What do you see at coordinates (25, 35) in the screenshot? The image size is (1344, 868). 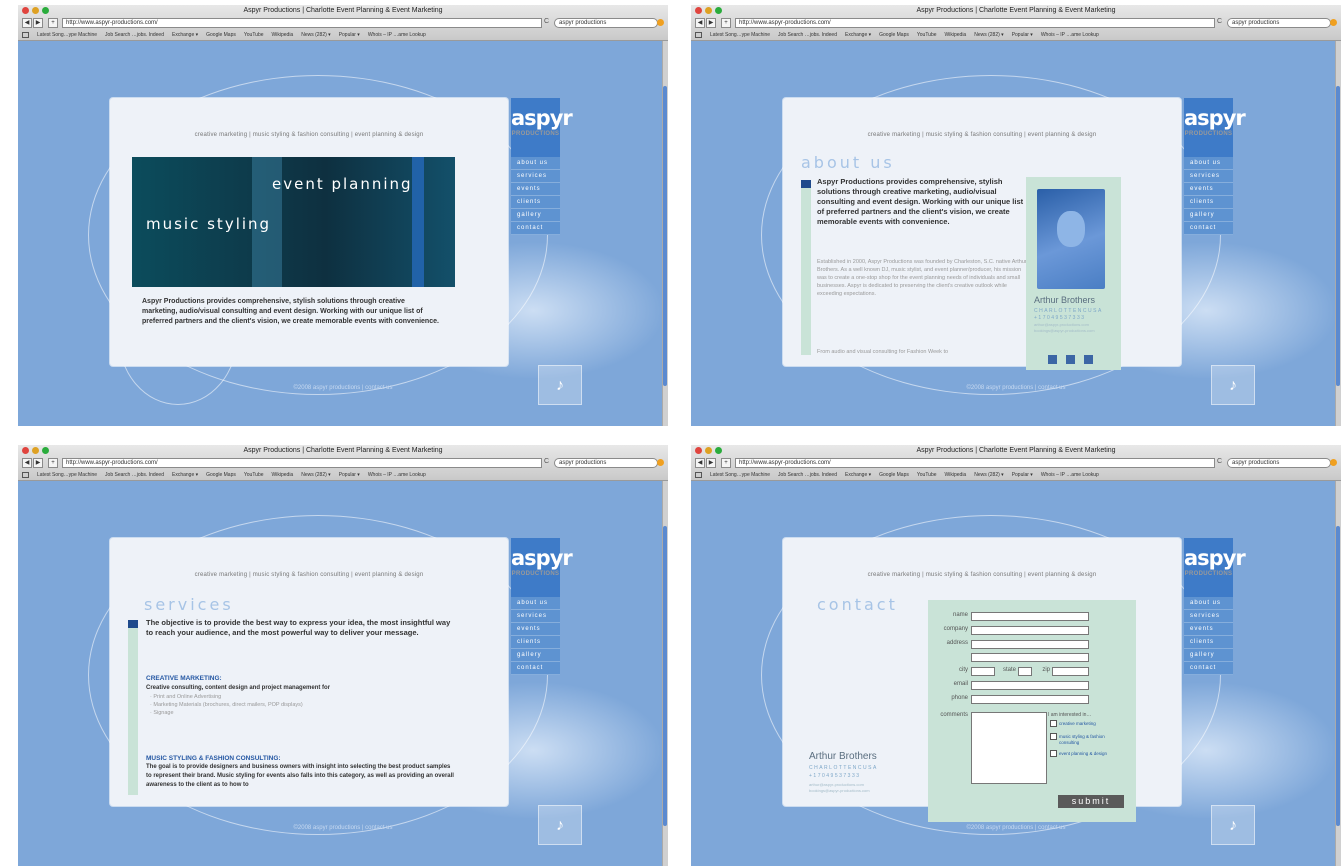 I see `bookmarks-icon` at bounding box center [25, 35].